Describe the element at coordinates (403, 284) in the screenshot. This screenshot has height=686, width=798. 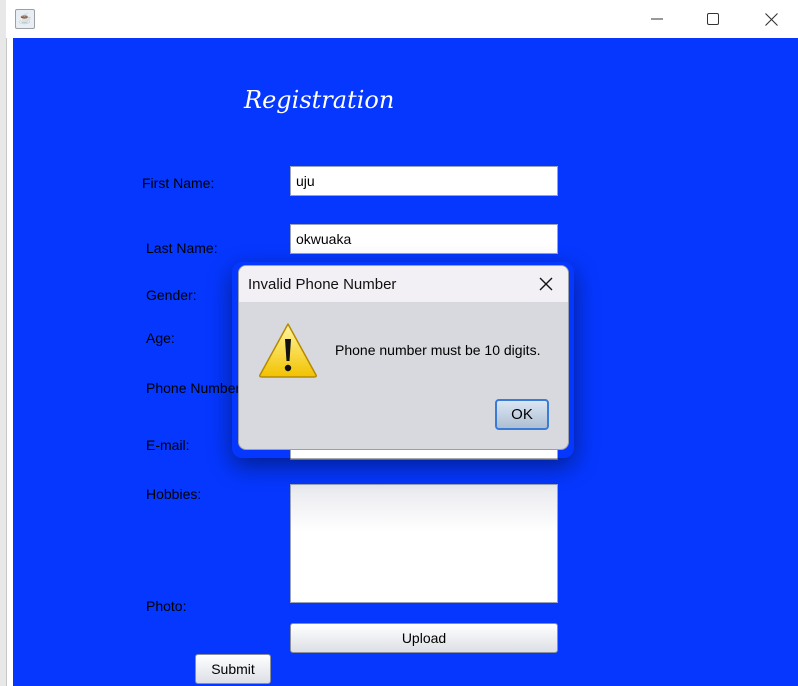
I see `dialog-title-bar: Invalid Phone Number` at that location.